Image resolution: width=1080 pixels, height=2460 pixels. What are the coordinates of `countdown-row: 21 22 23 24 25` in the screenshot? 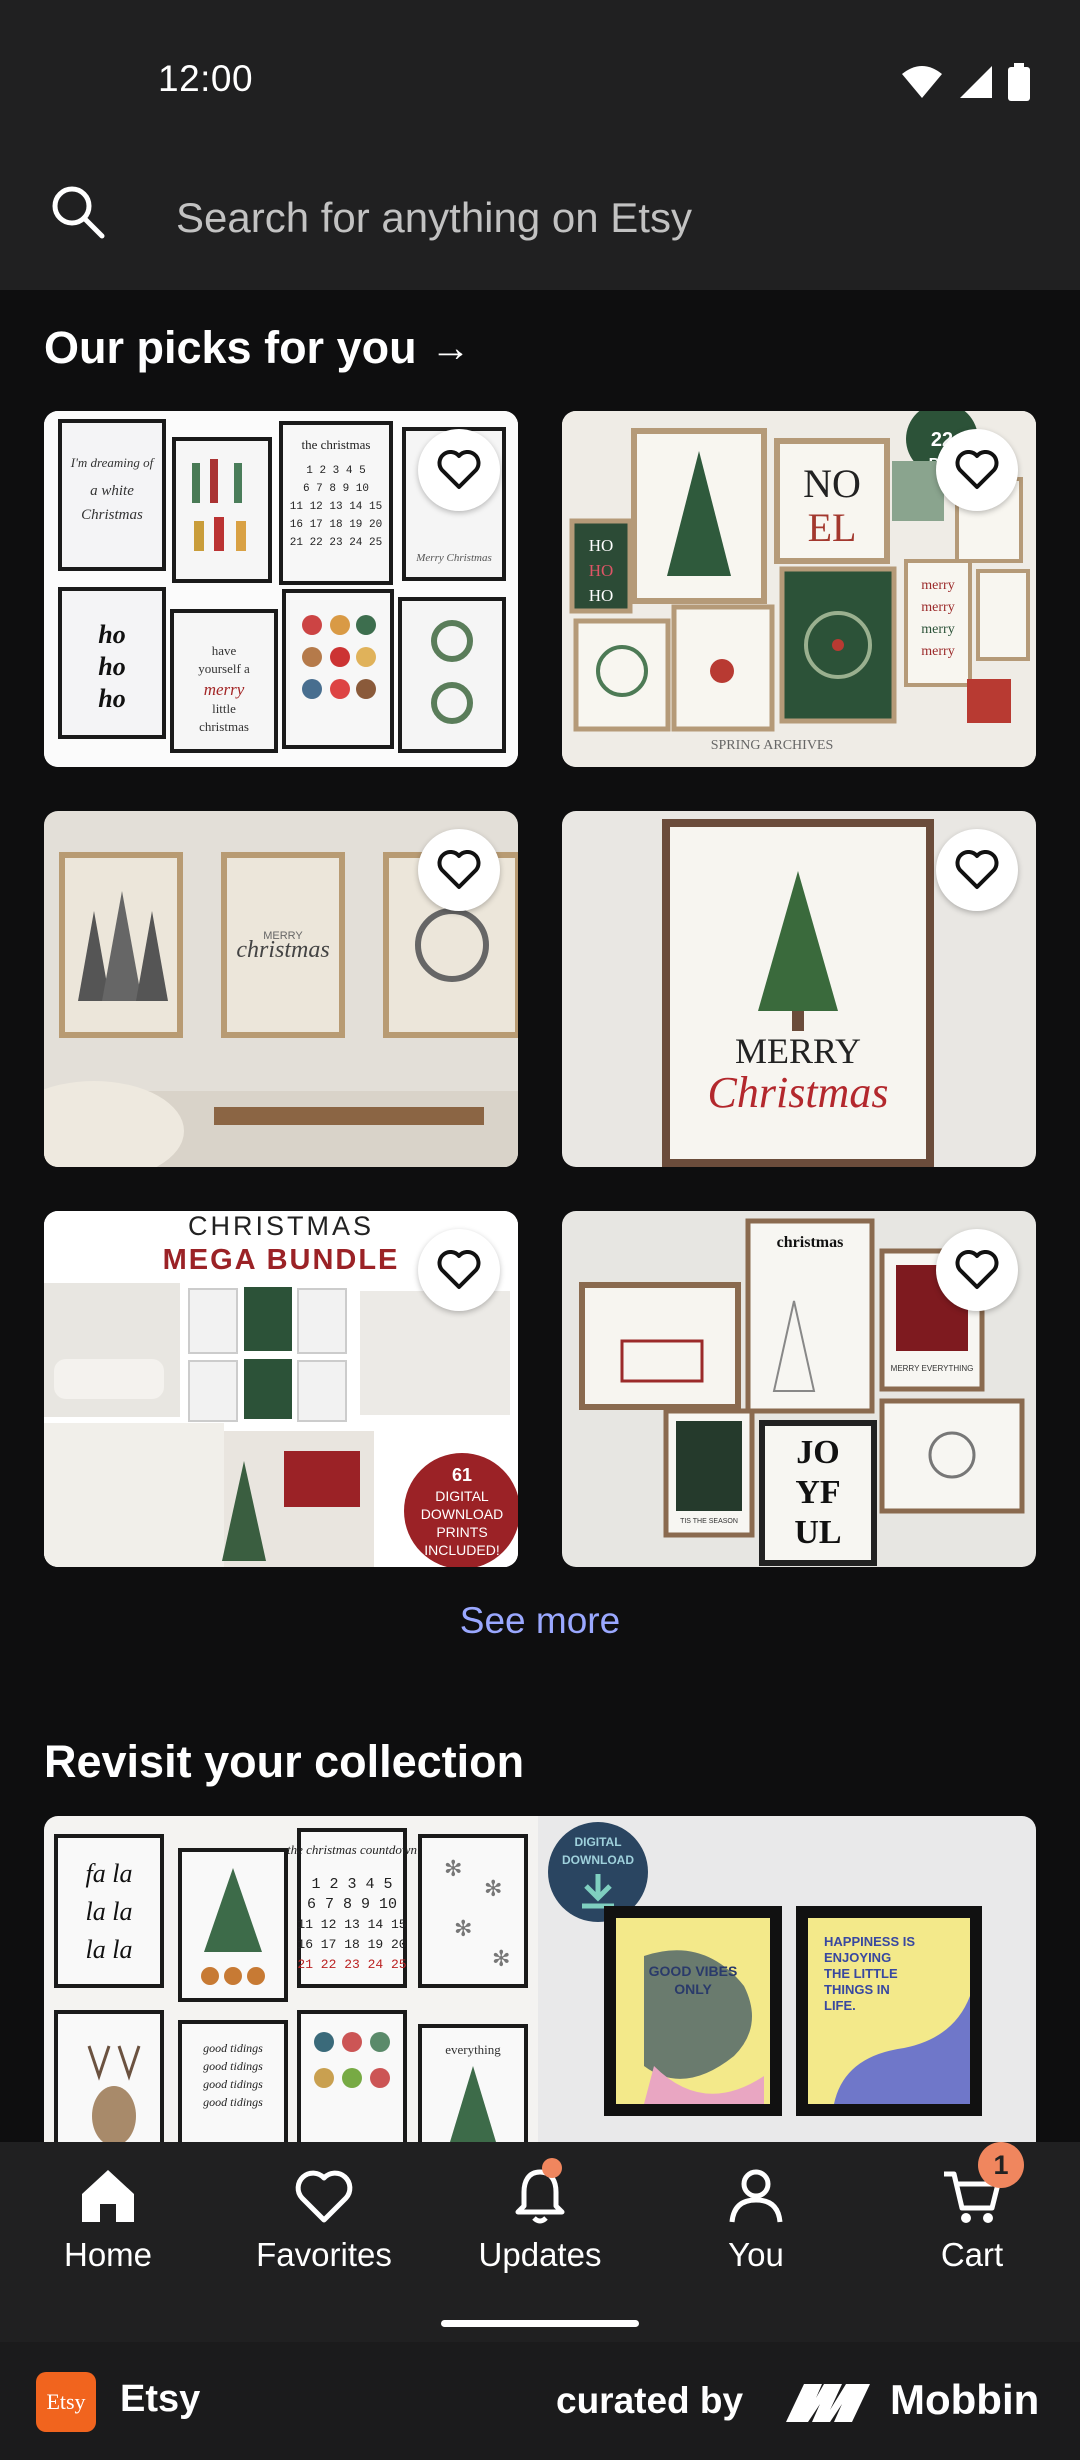 It's located at (351, 1964).